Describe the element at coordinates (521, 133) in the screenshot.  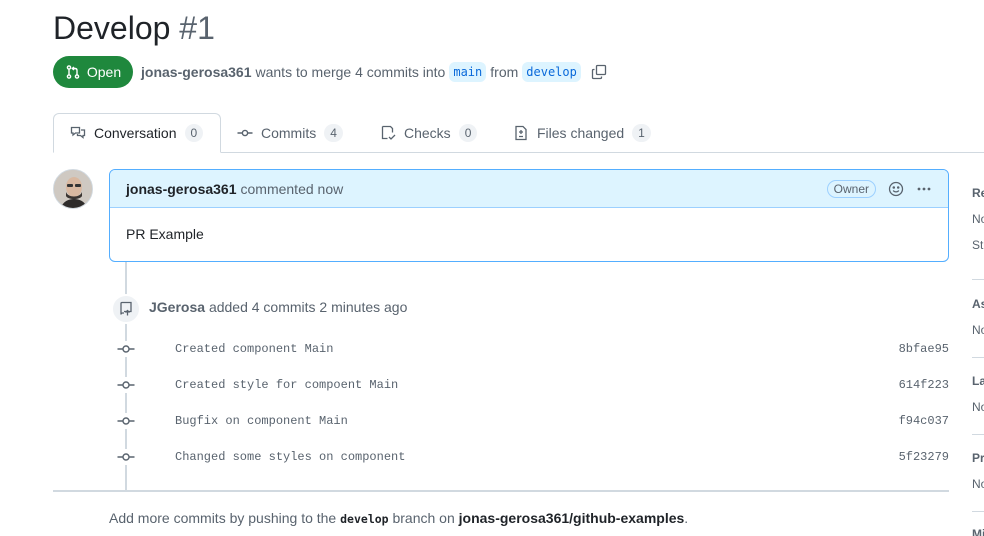
I see `file-diff-icon` at that location.